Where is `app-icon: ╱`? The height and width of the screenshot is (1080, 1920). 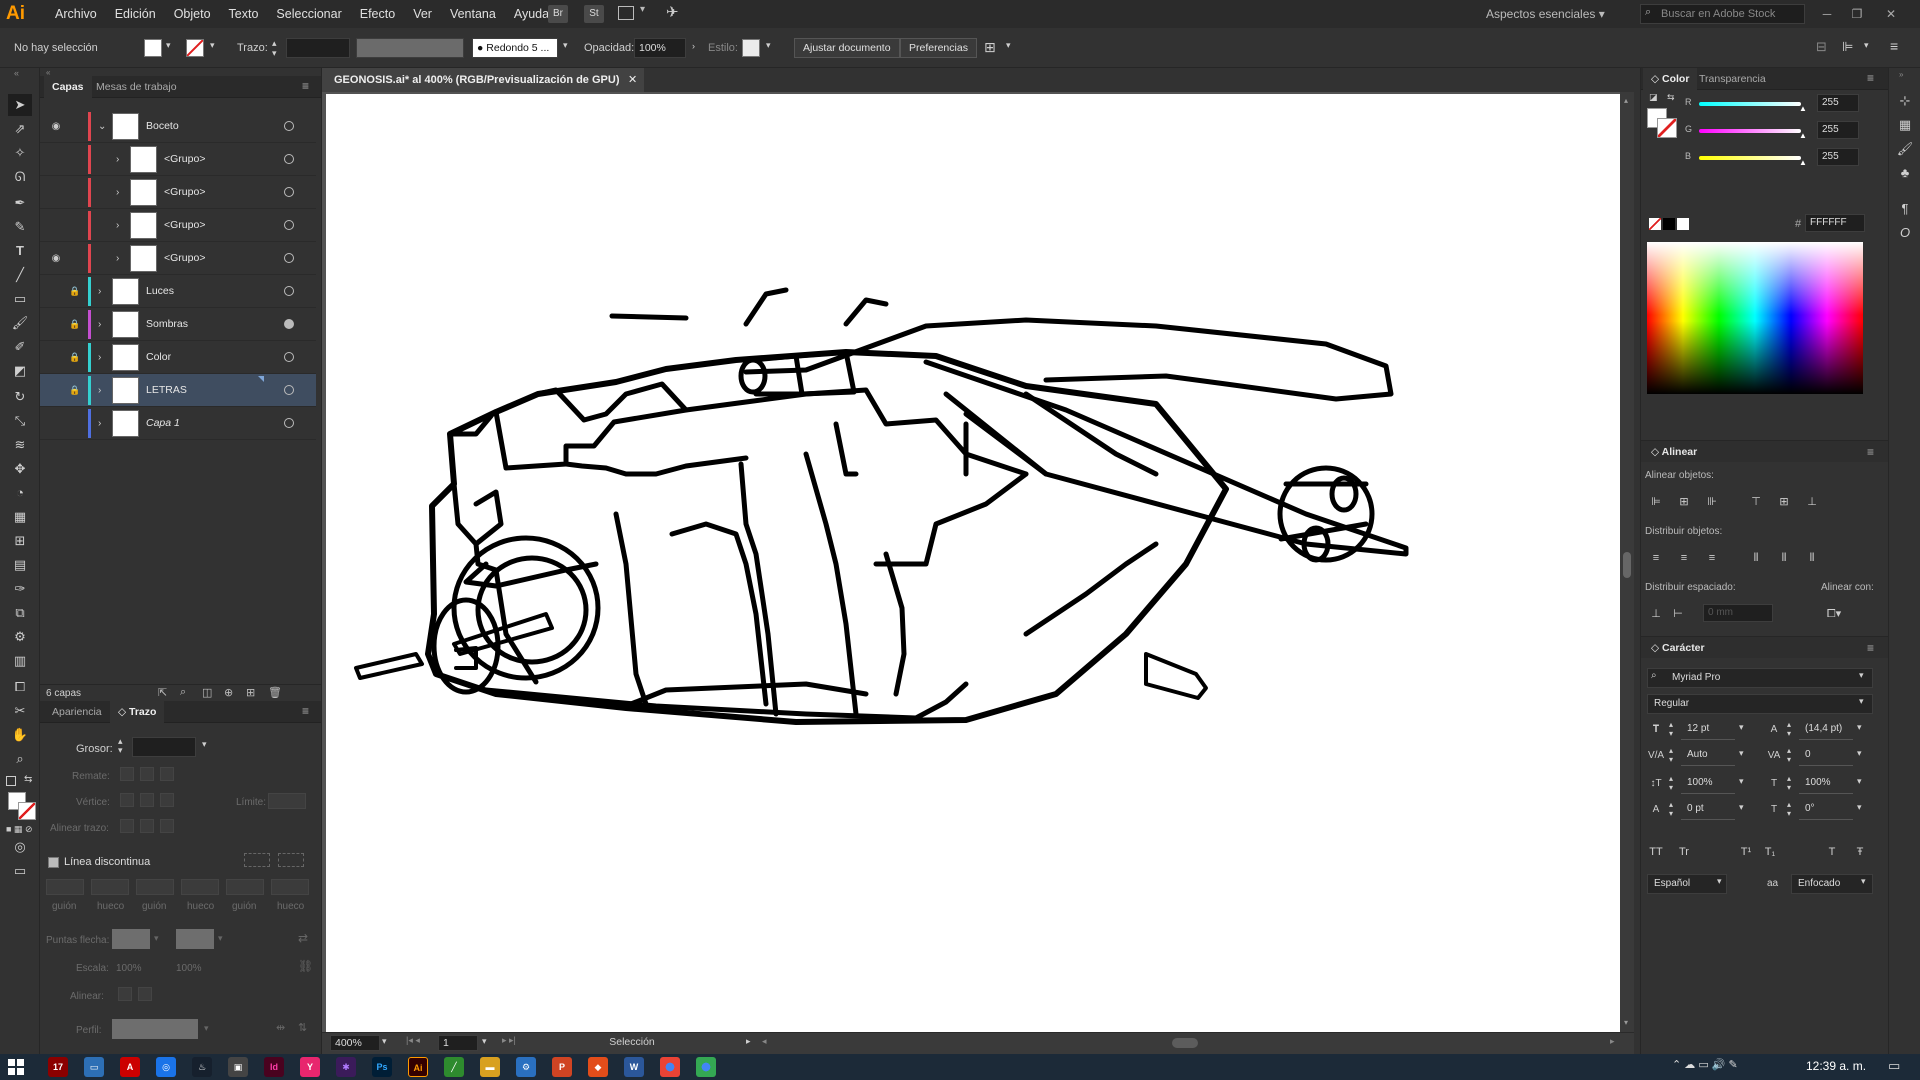 app-icon: ╱ is located at coordinates (454, 1067).